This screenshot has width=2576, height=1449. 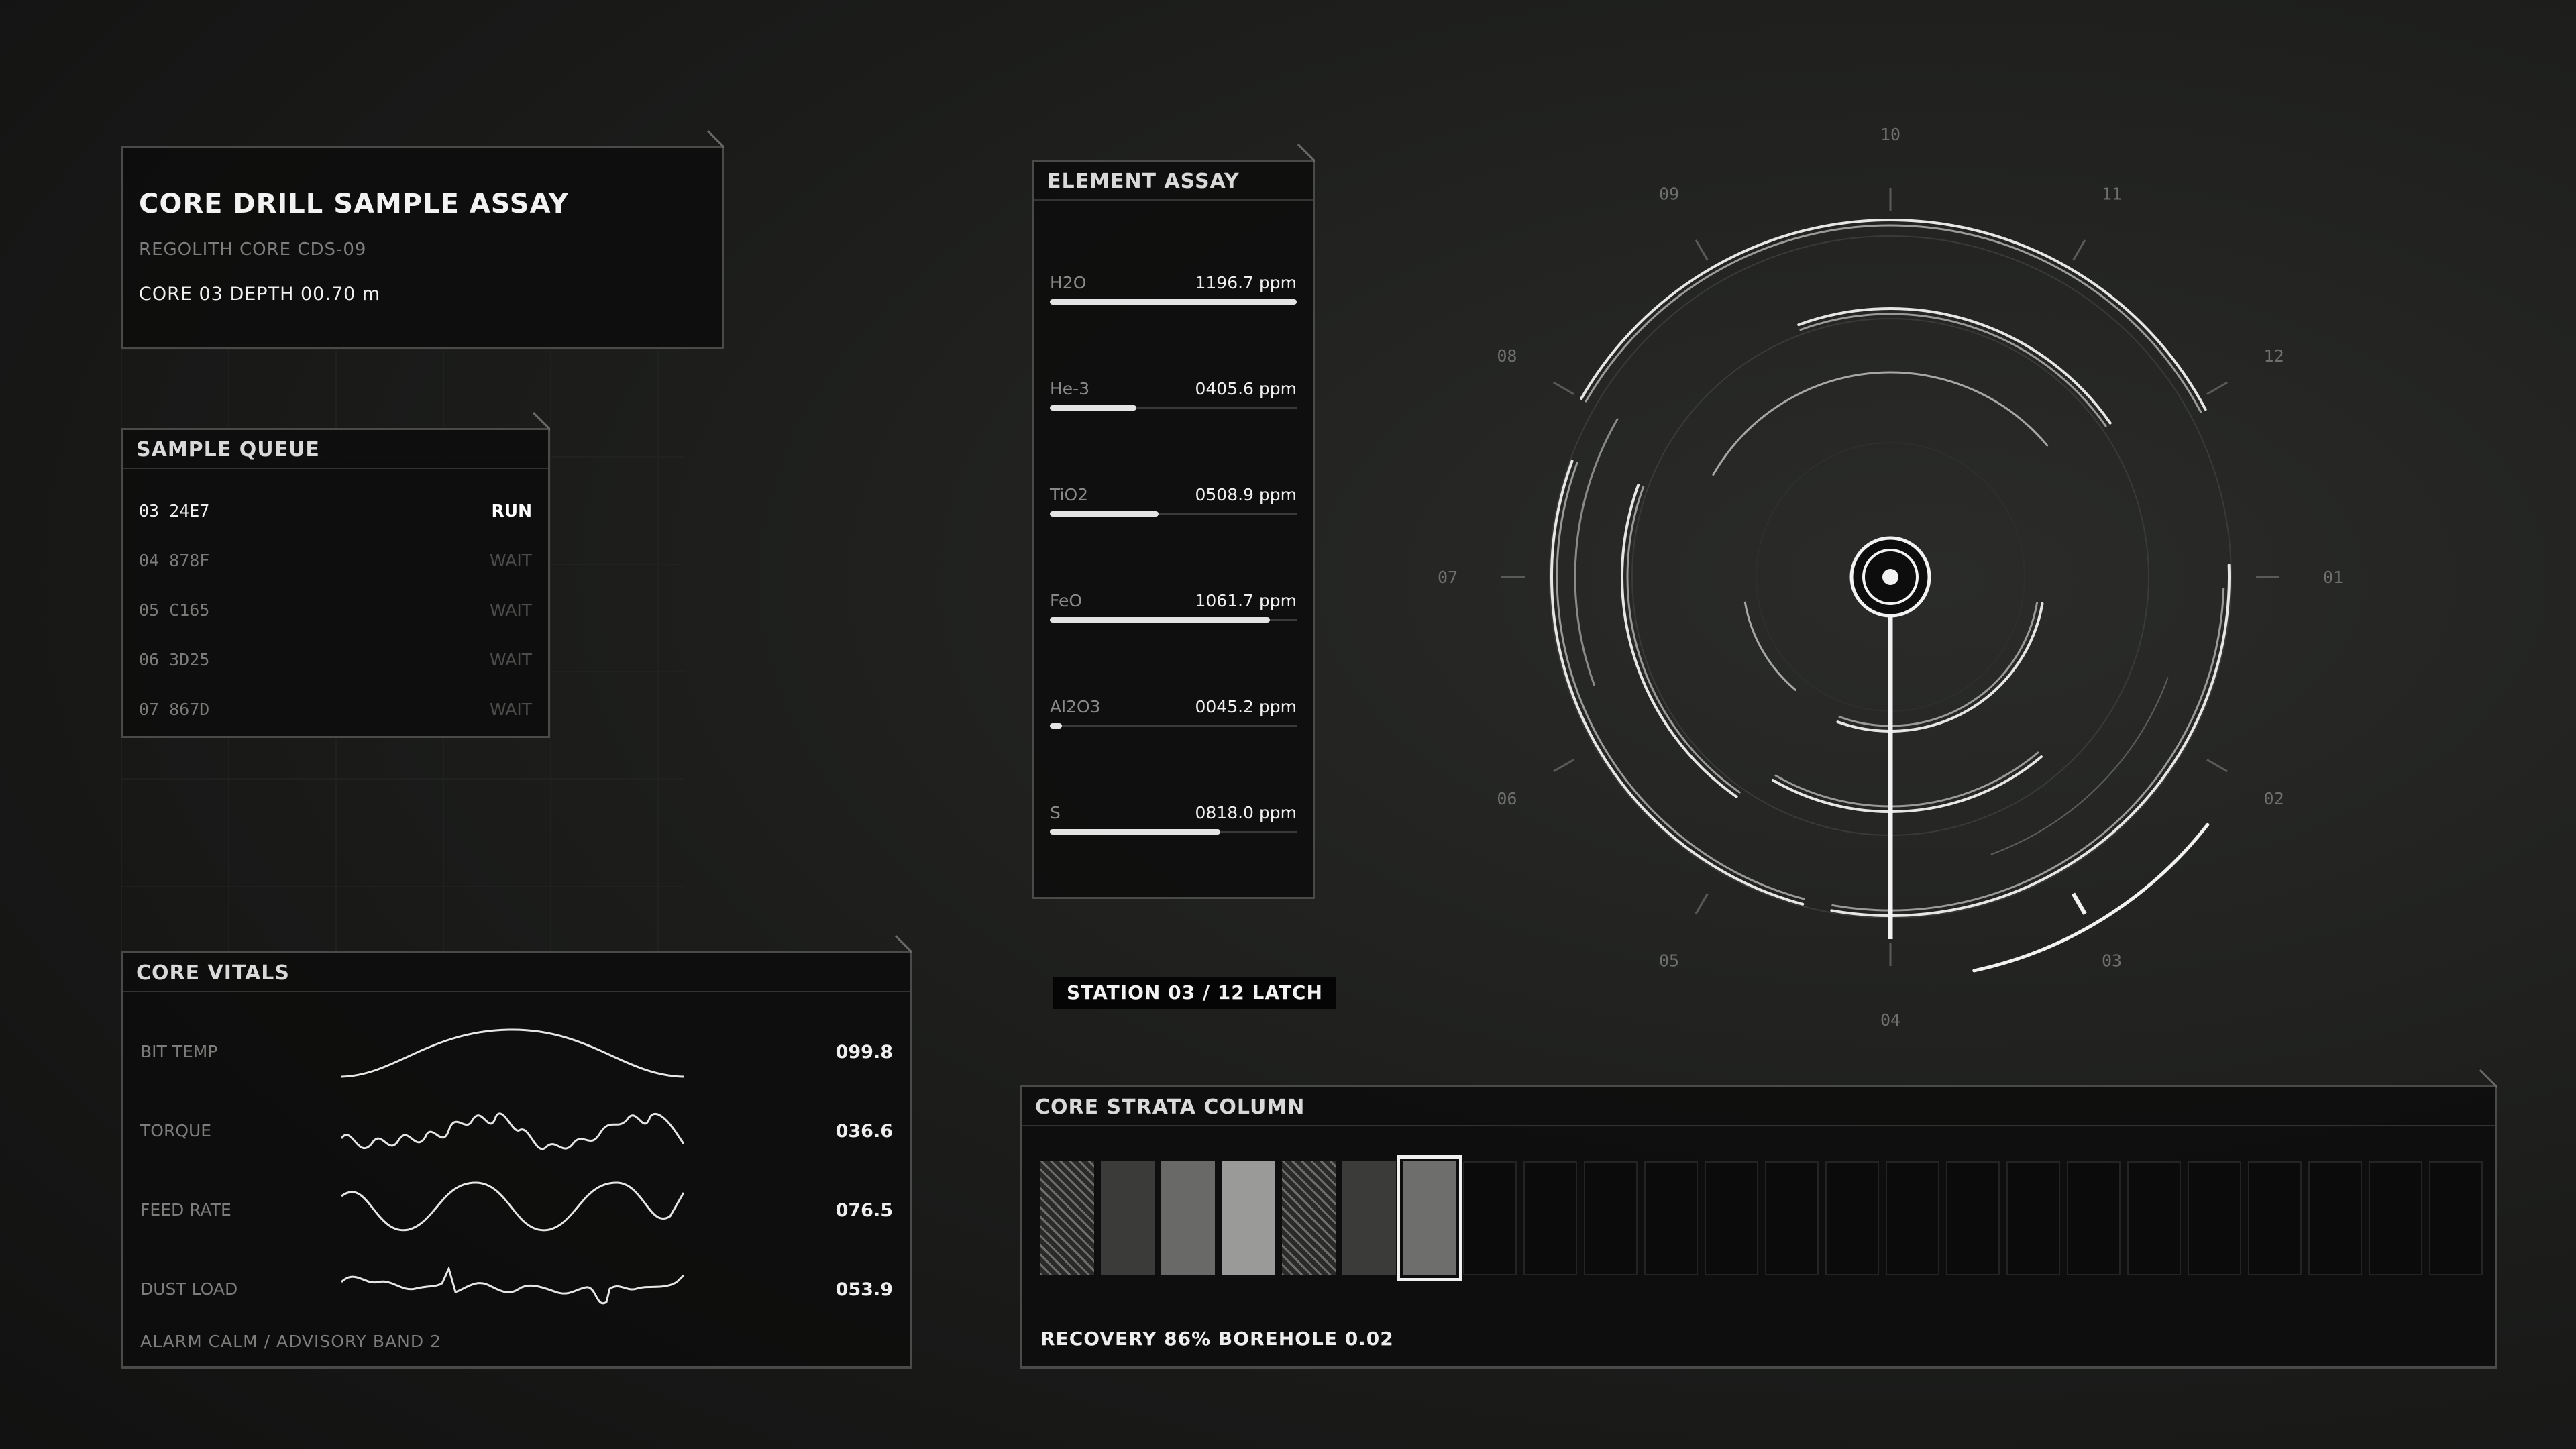 What do you see at coordinates (1246, 812) in the screenshot?
I see `element-value: 0818.0 ppm` at bounding box center [1246, 812].